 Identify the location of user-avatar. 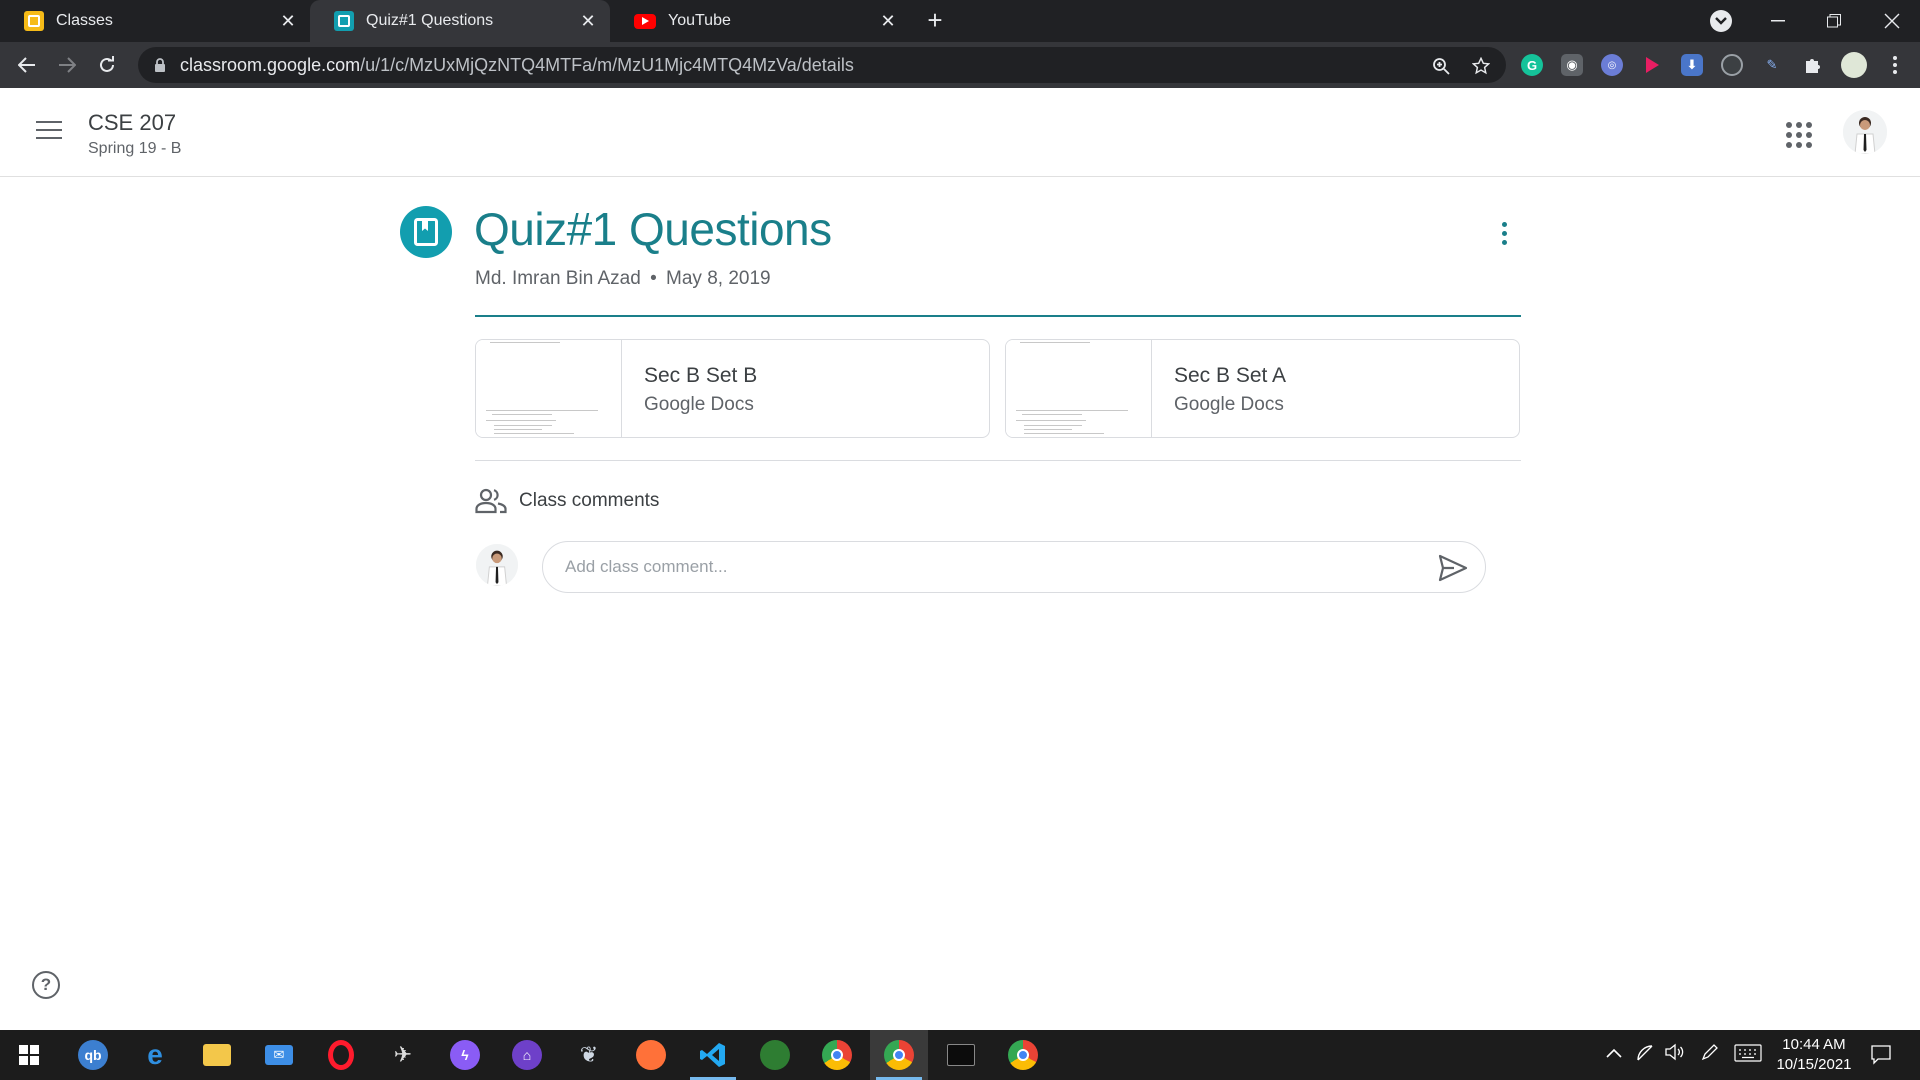
(497, 565).